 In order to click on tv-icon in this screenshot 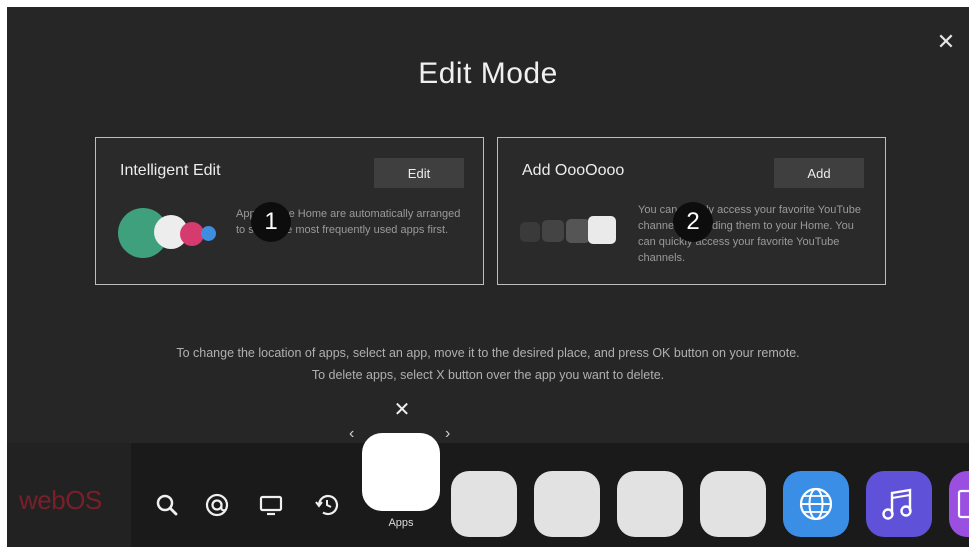, I will do `click(271, 505)`.